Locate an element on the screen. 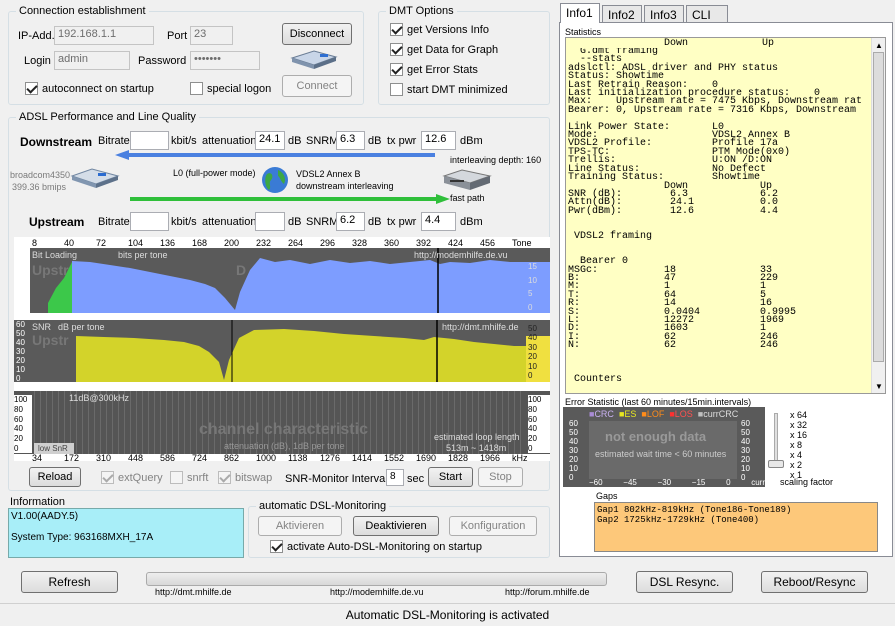  down-txpwr-field: 12.6 is located at coordinates (438, 140).